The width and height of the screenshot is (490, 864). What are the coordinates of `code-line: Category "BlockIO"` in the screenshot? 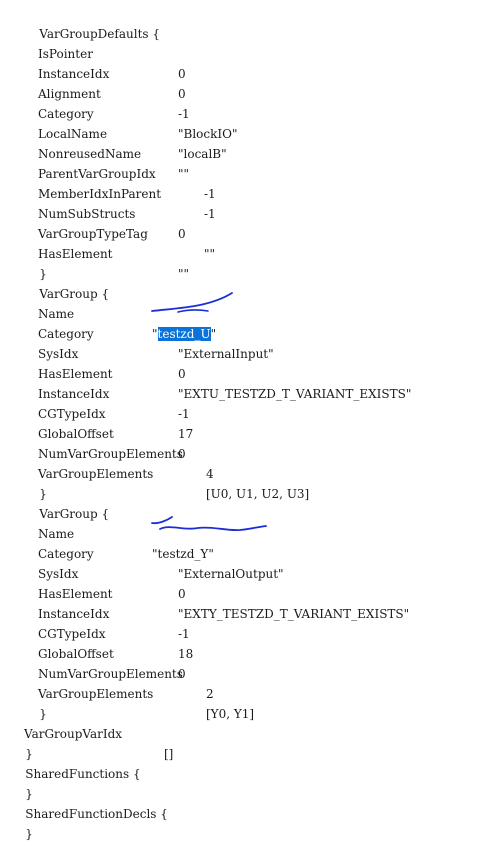 It's located at (138, 112).